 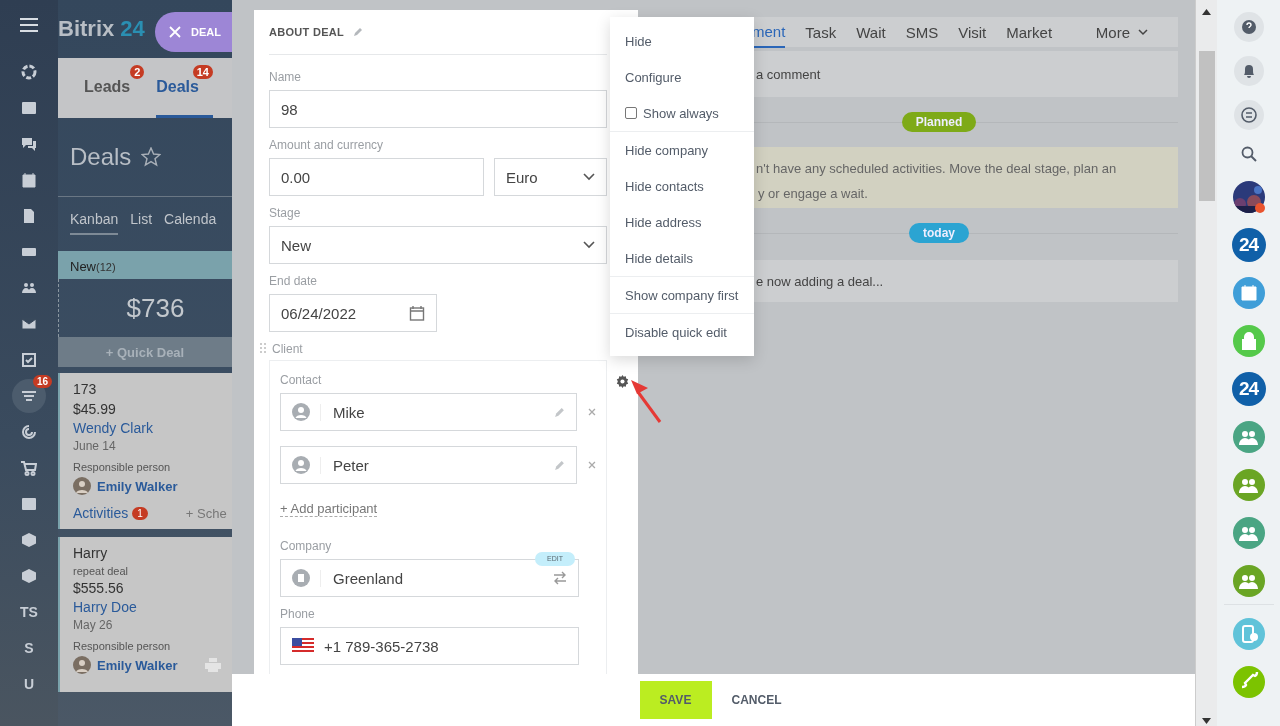 I want to click on drag-handle-icon, so click(x=263, y=349).